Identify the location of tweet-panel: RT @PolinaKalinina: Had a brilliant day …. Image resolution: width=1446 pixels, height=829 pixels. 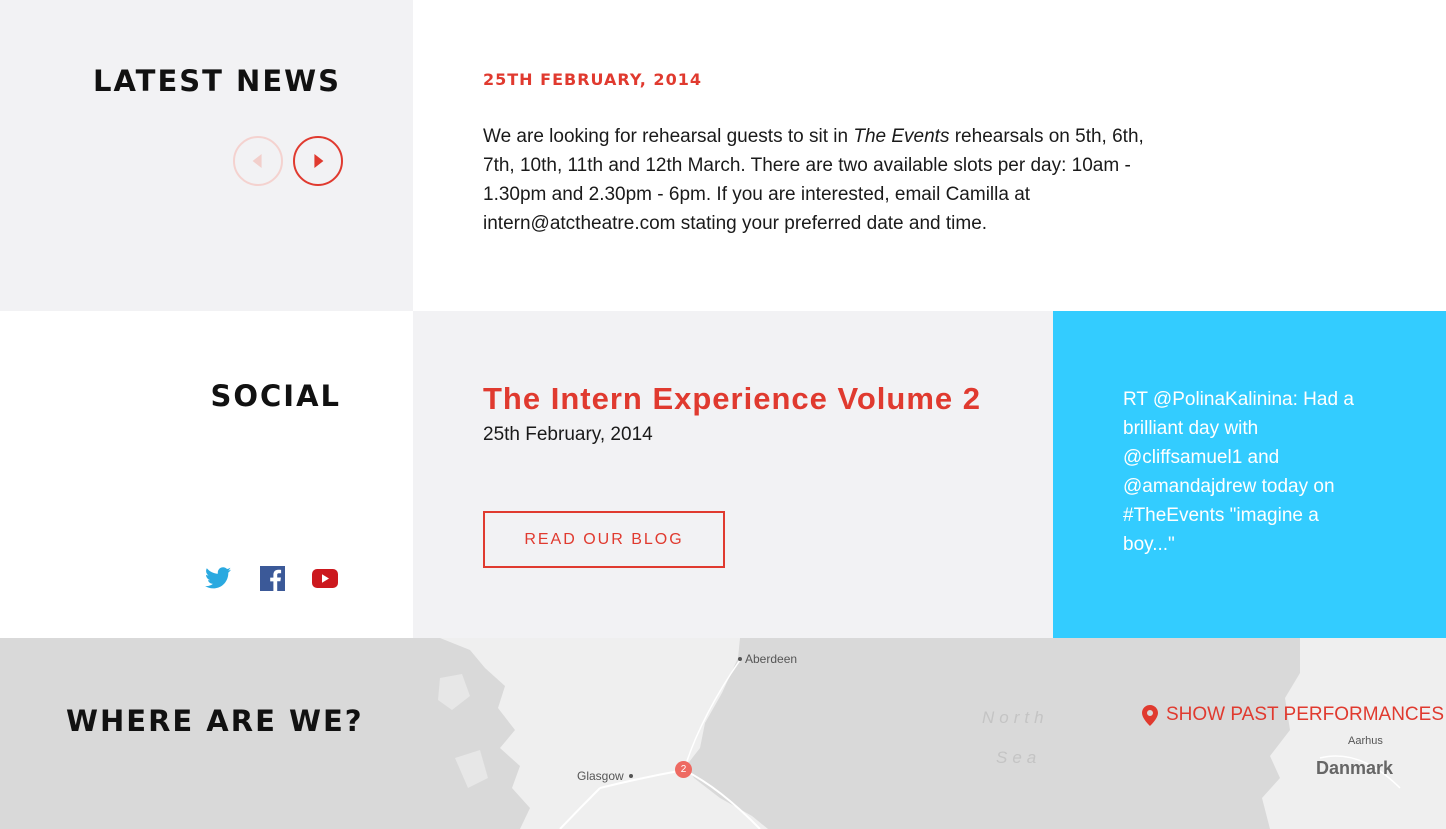
(1249, 474).